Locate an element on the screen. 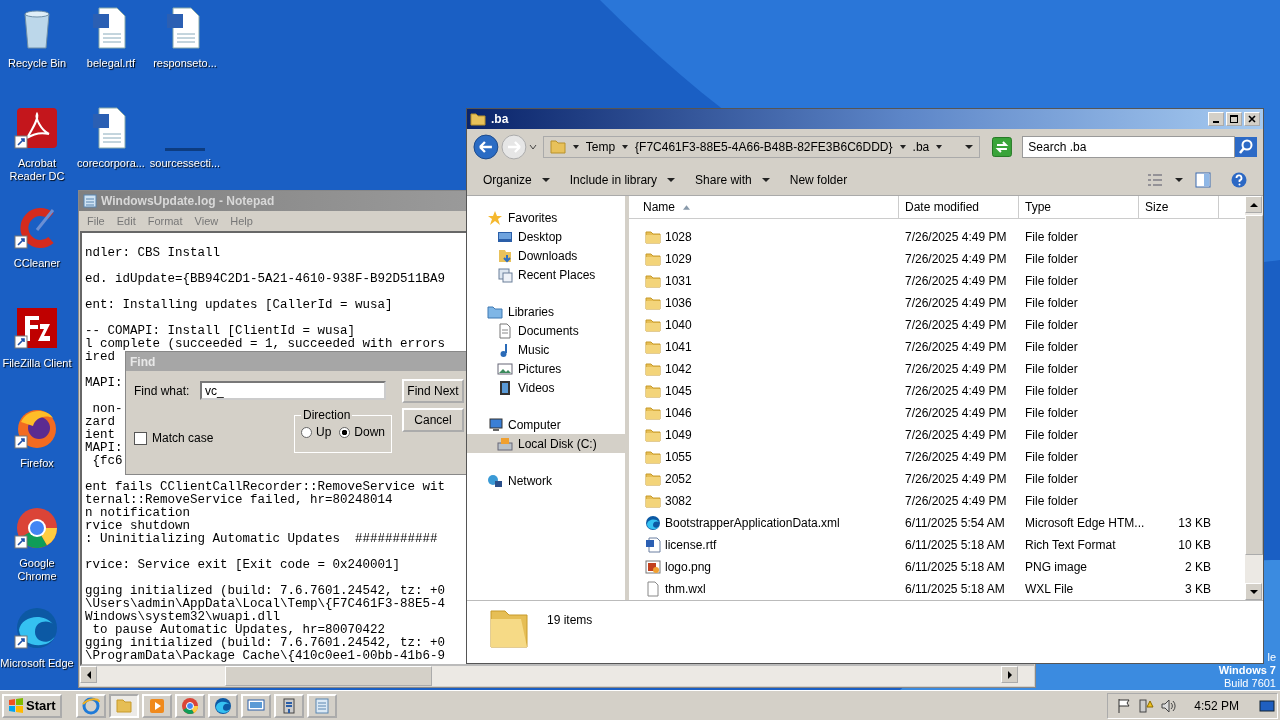  horizontal-scrollbar is located at coordinates (557, 676).